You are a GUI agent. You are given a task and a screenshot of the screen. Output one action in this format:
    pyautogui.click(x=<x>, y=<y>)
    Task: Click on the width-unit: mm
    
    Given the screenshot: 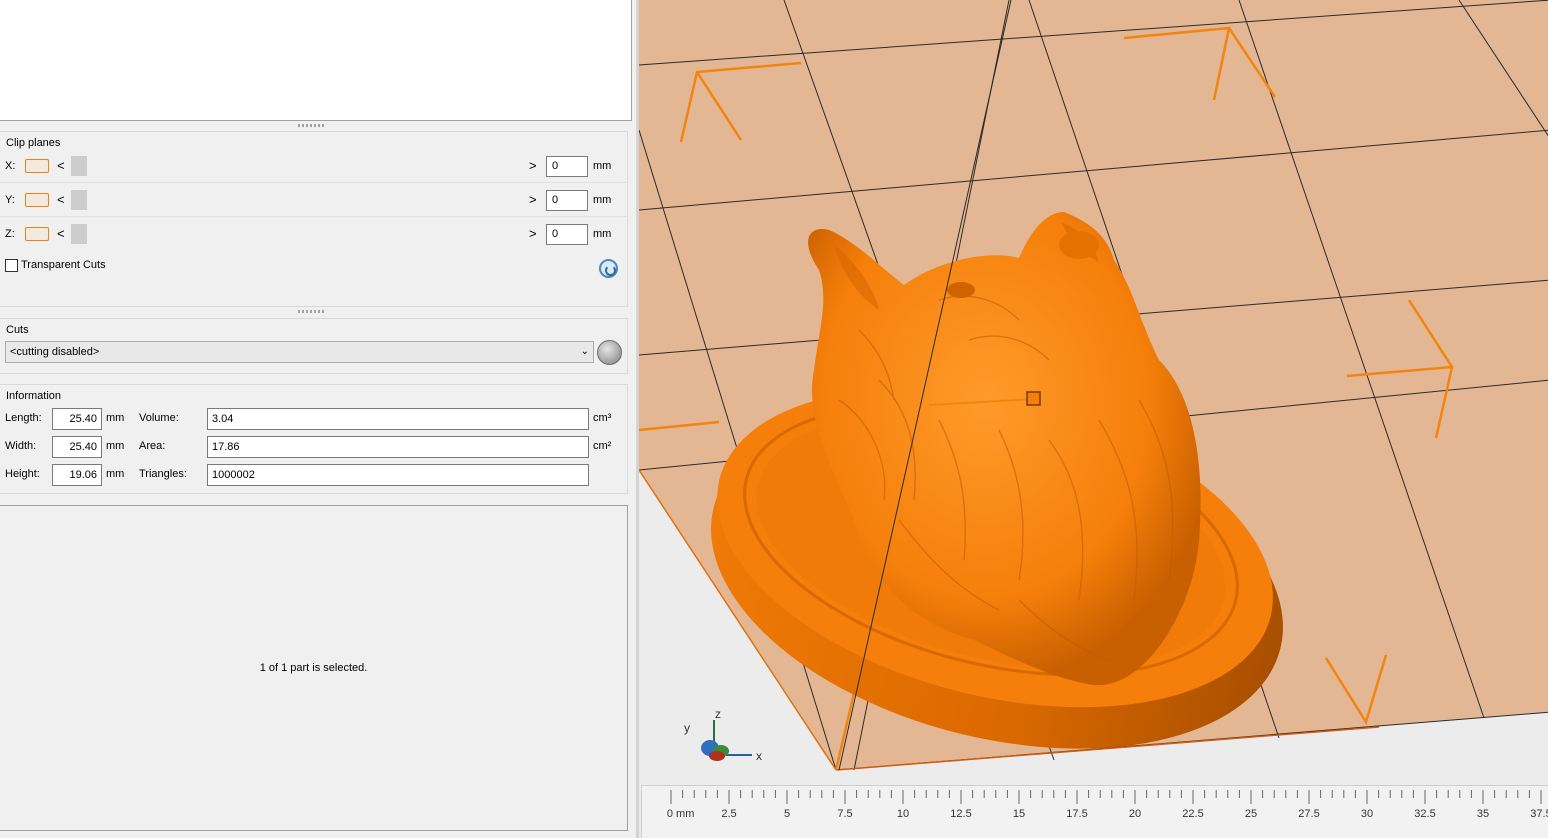 What is the action you would take?
    pyautogui.click(x=115, y=446)
    